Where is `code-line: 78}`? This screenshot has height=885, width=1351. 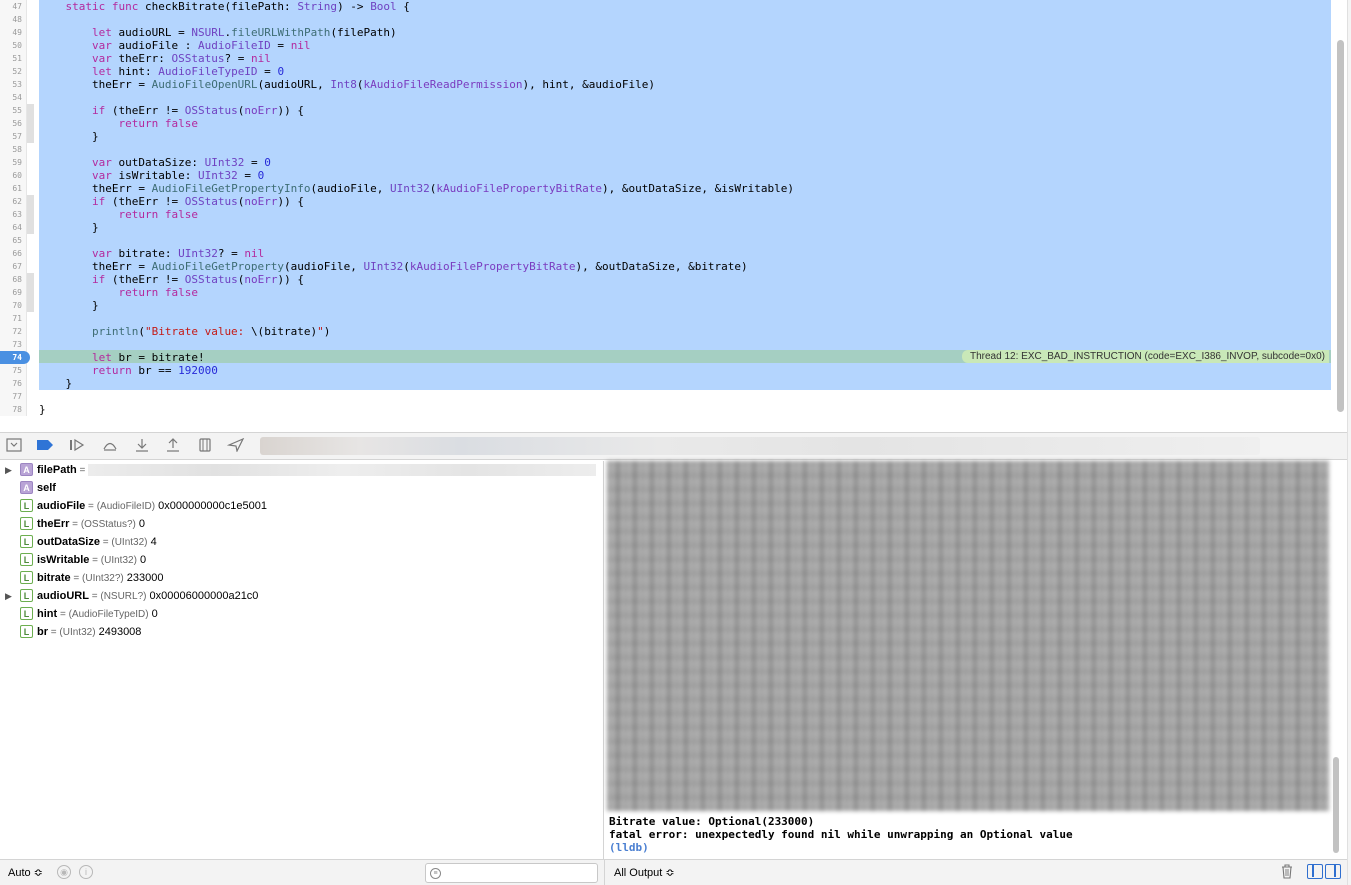
code-line: 78} is located at coordinates (665, 409).